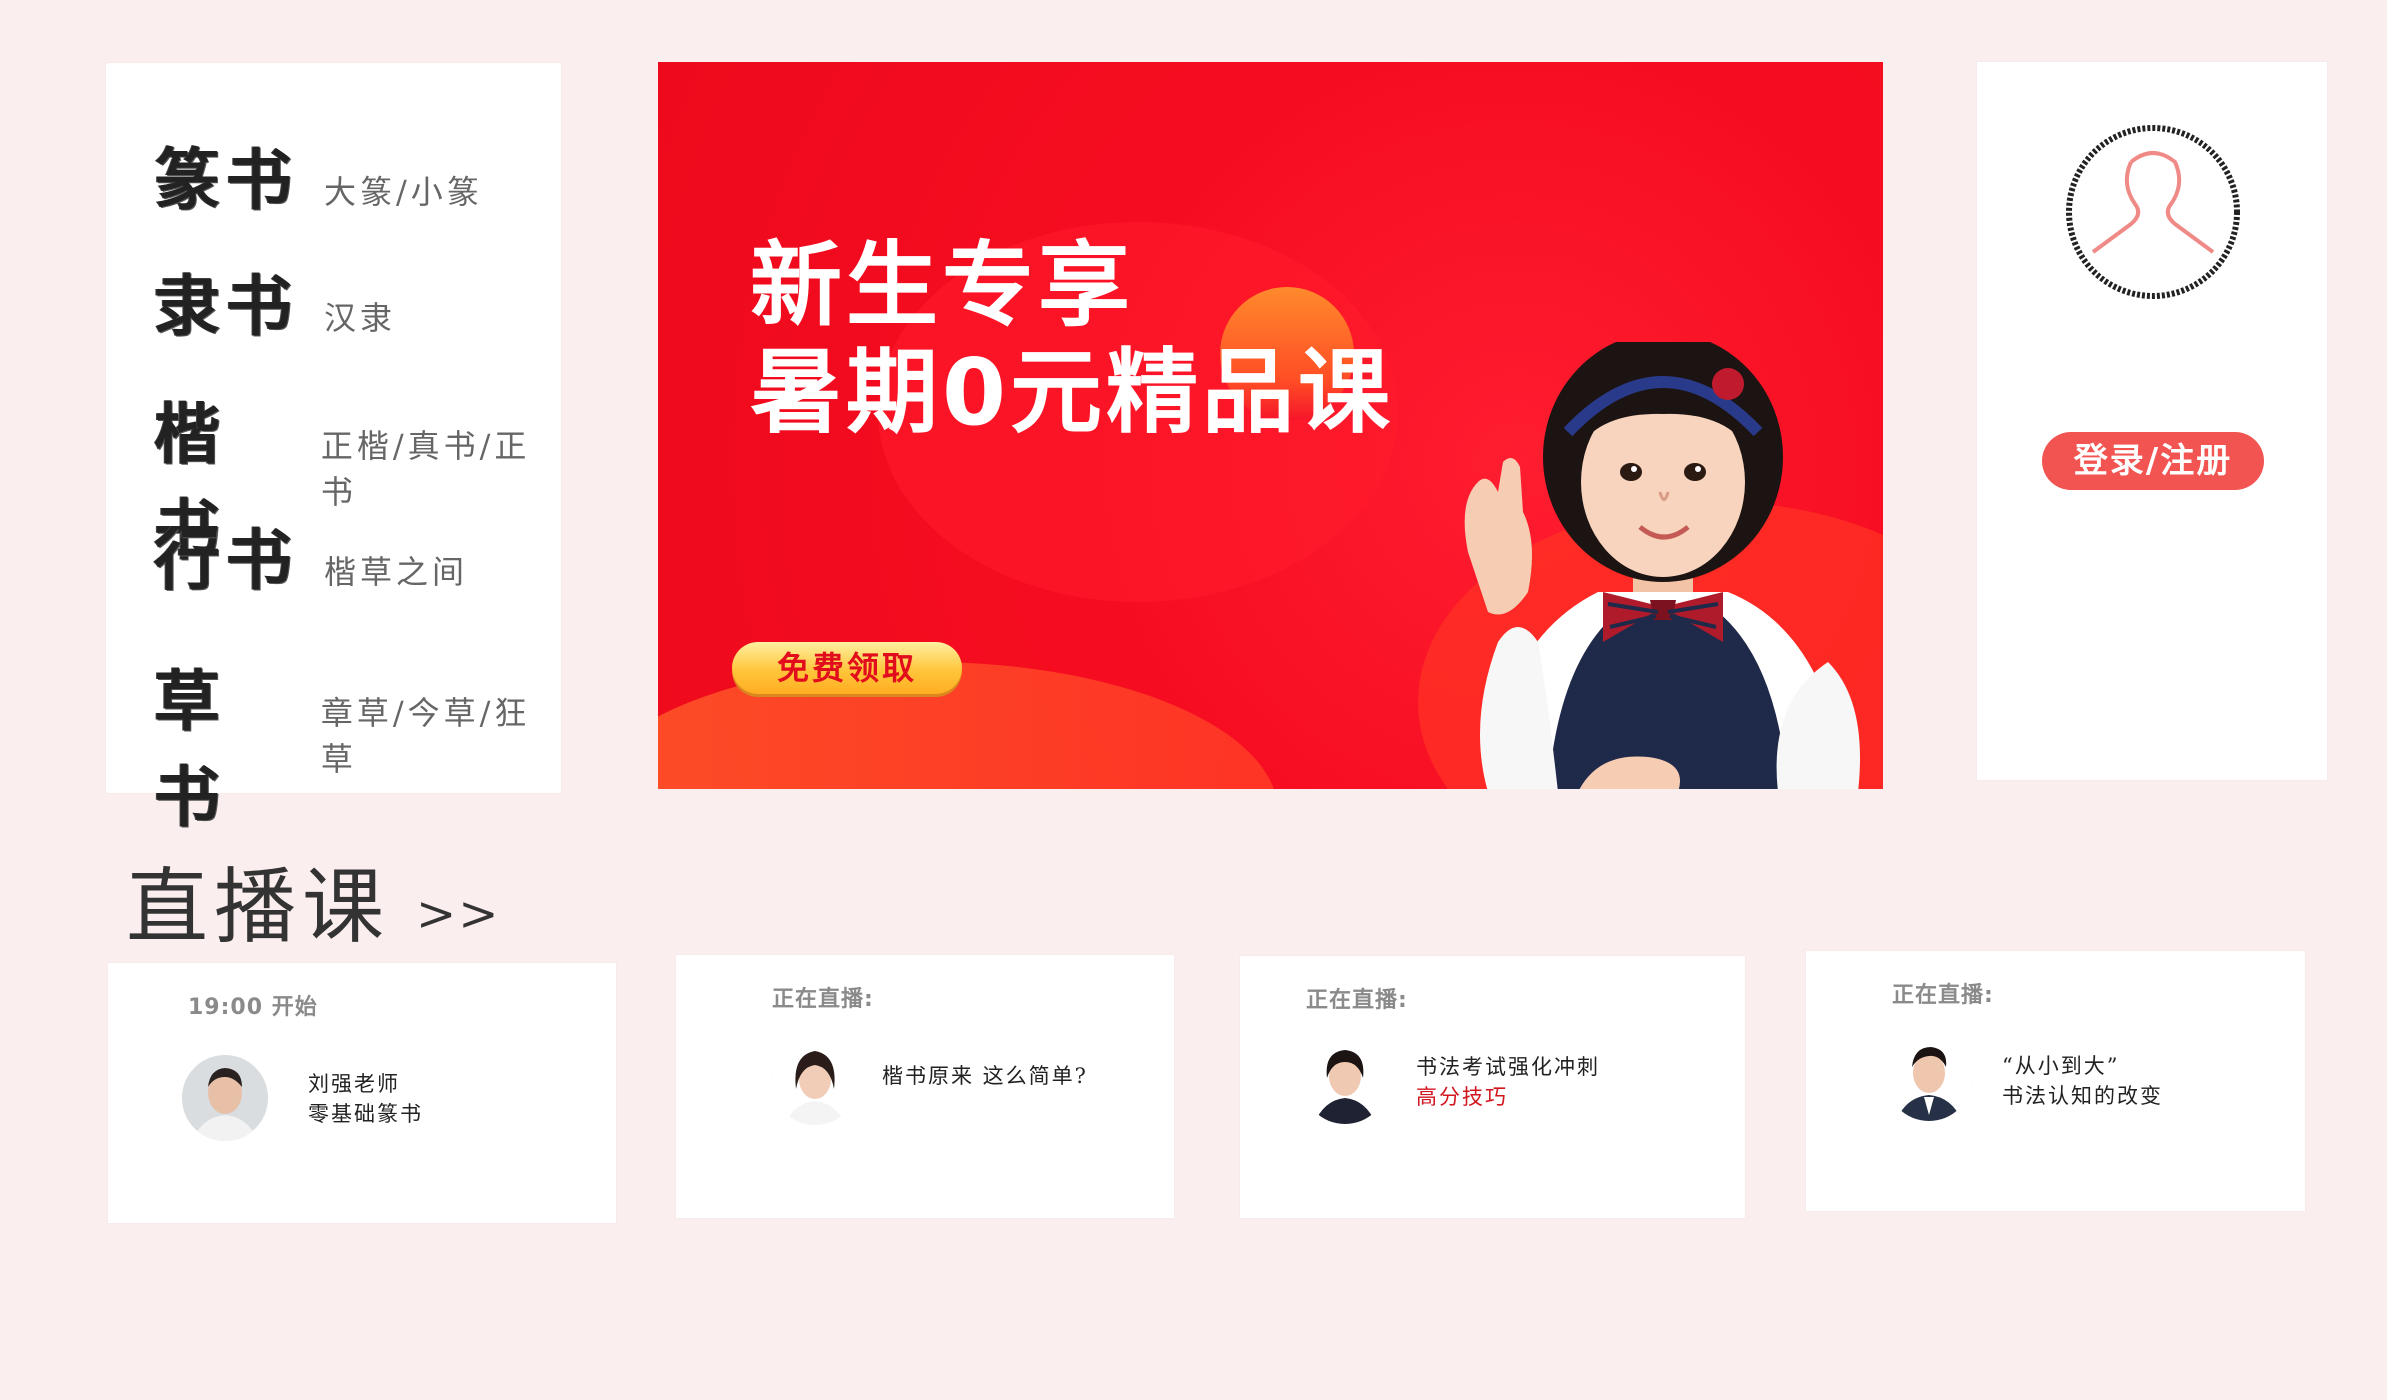  I want to click on category-subtitle: 汉隶, so click(360, 318).